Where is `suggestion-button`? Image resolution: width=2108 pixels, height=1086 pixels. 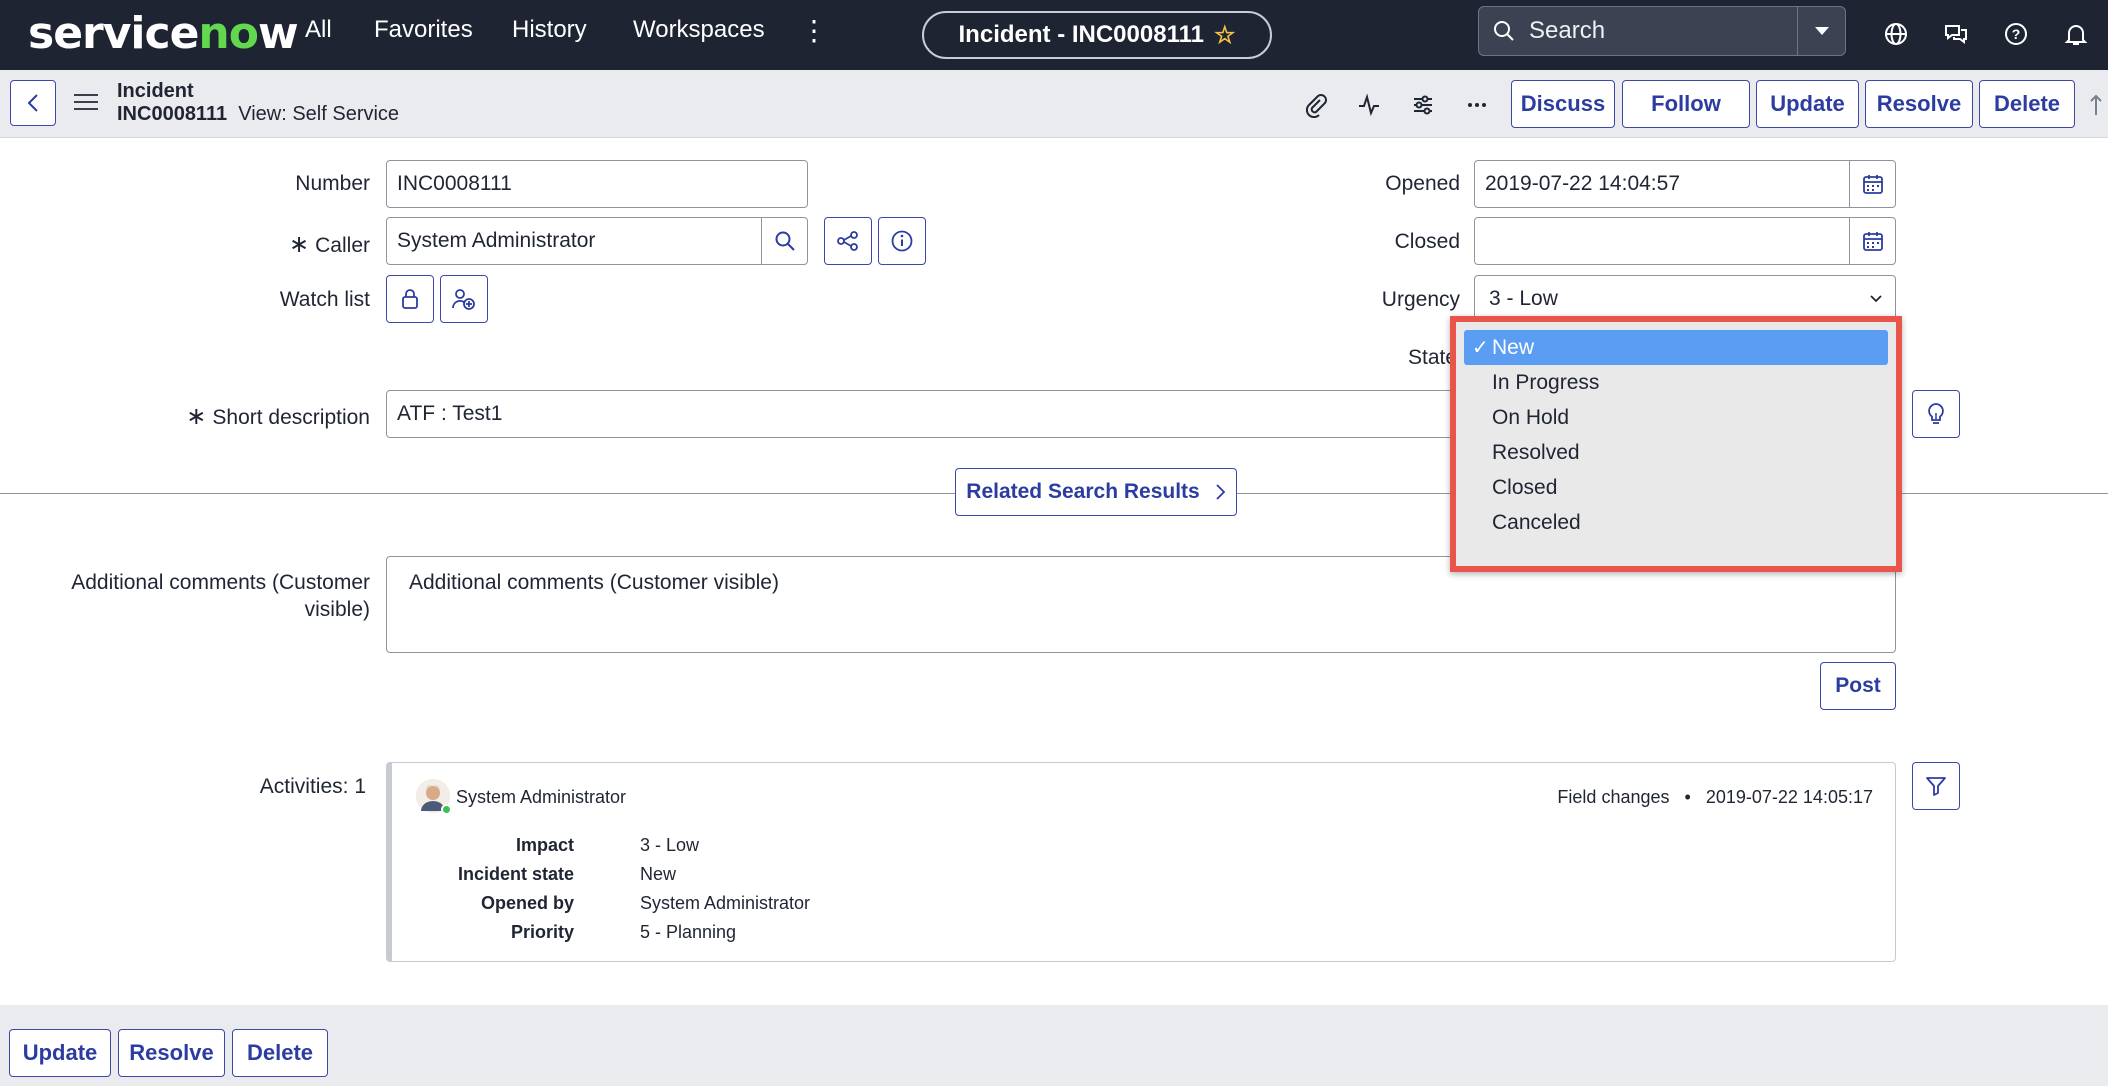
suggestion-button is located at coordinates (1936, 414).